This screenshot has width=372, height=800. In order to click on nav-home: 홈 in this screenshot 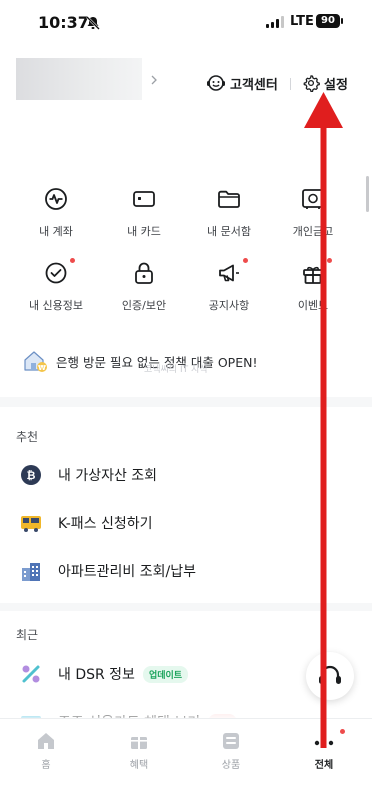, I will do `click(46, 751)`.